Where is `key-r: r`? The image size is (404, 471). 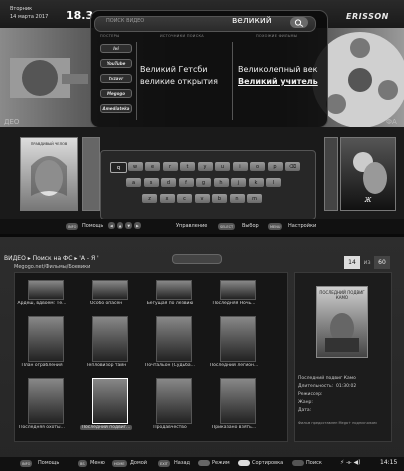 key-r: r is located at coordinates (170, 166).